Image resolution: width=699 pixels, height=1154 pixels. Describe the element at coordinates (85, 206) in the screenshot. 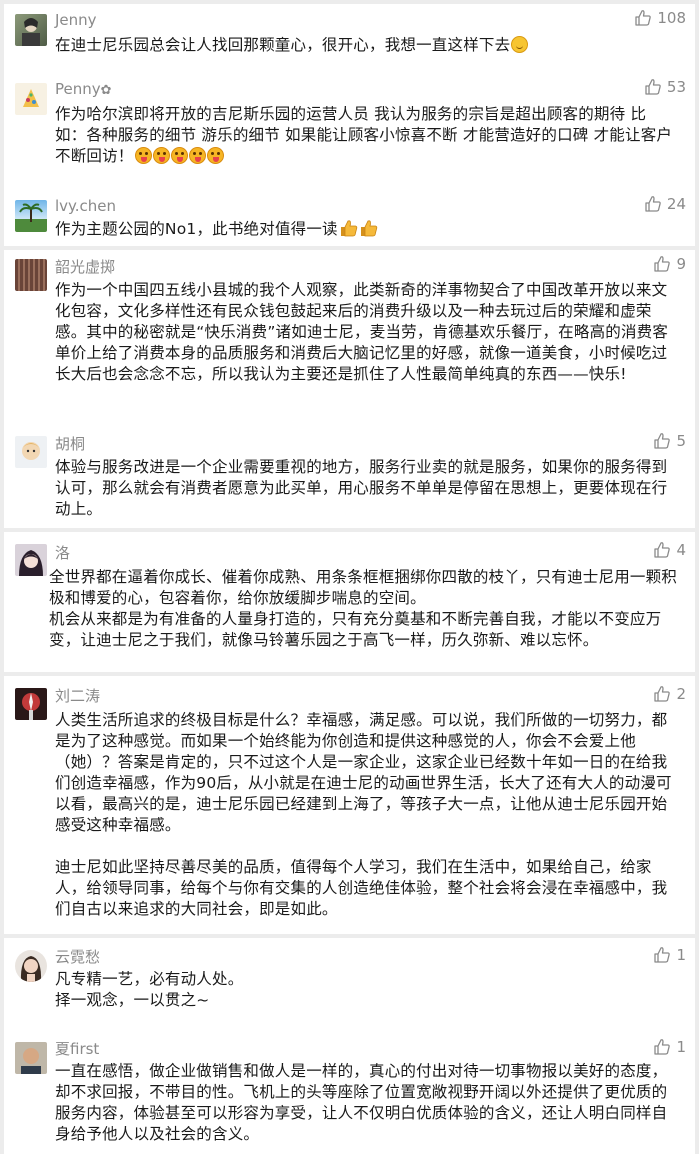

I see `nickname: lvy.chen` at that location.